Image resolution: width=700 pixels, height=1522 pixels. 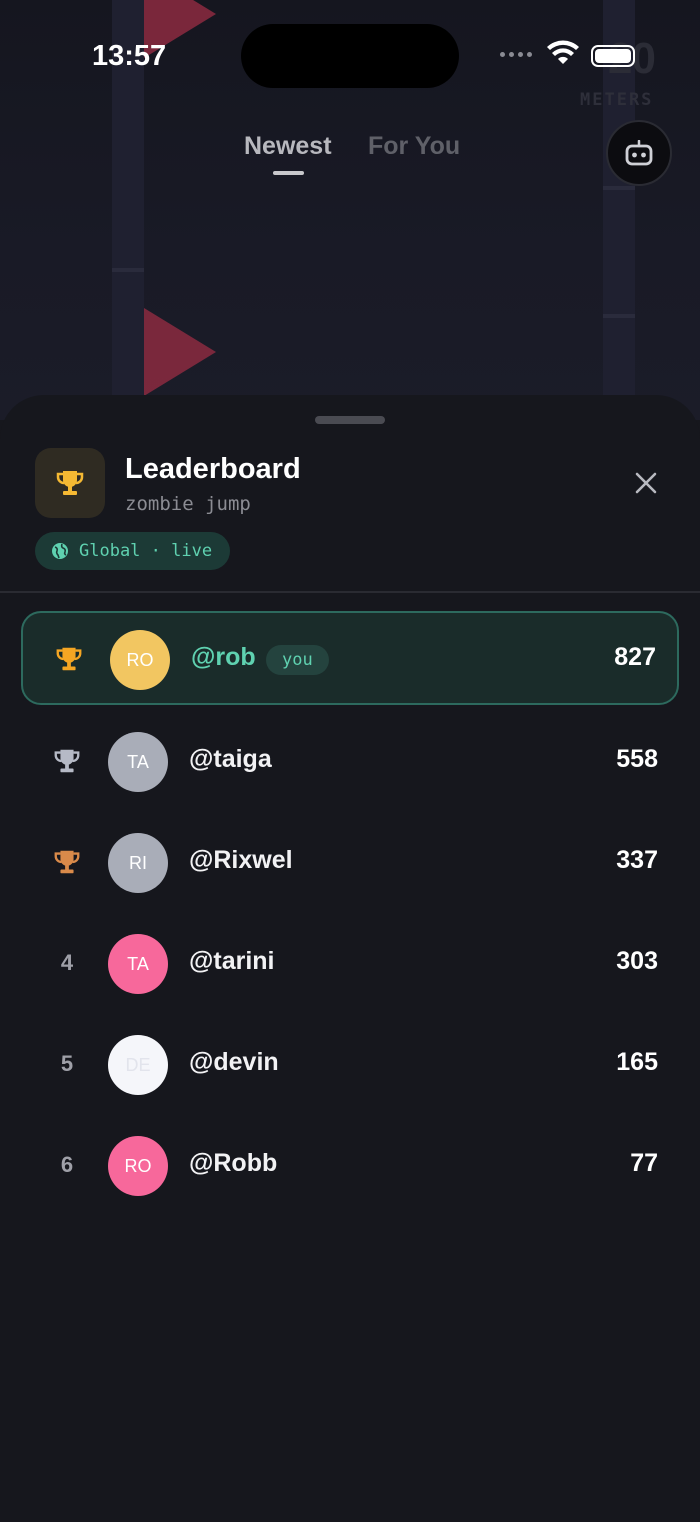 I want to click on score: 77, so click(x=644, y=1163).